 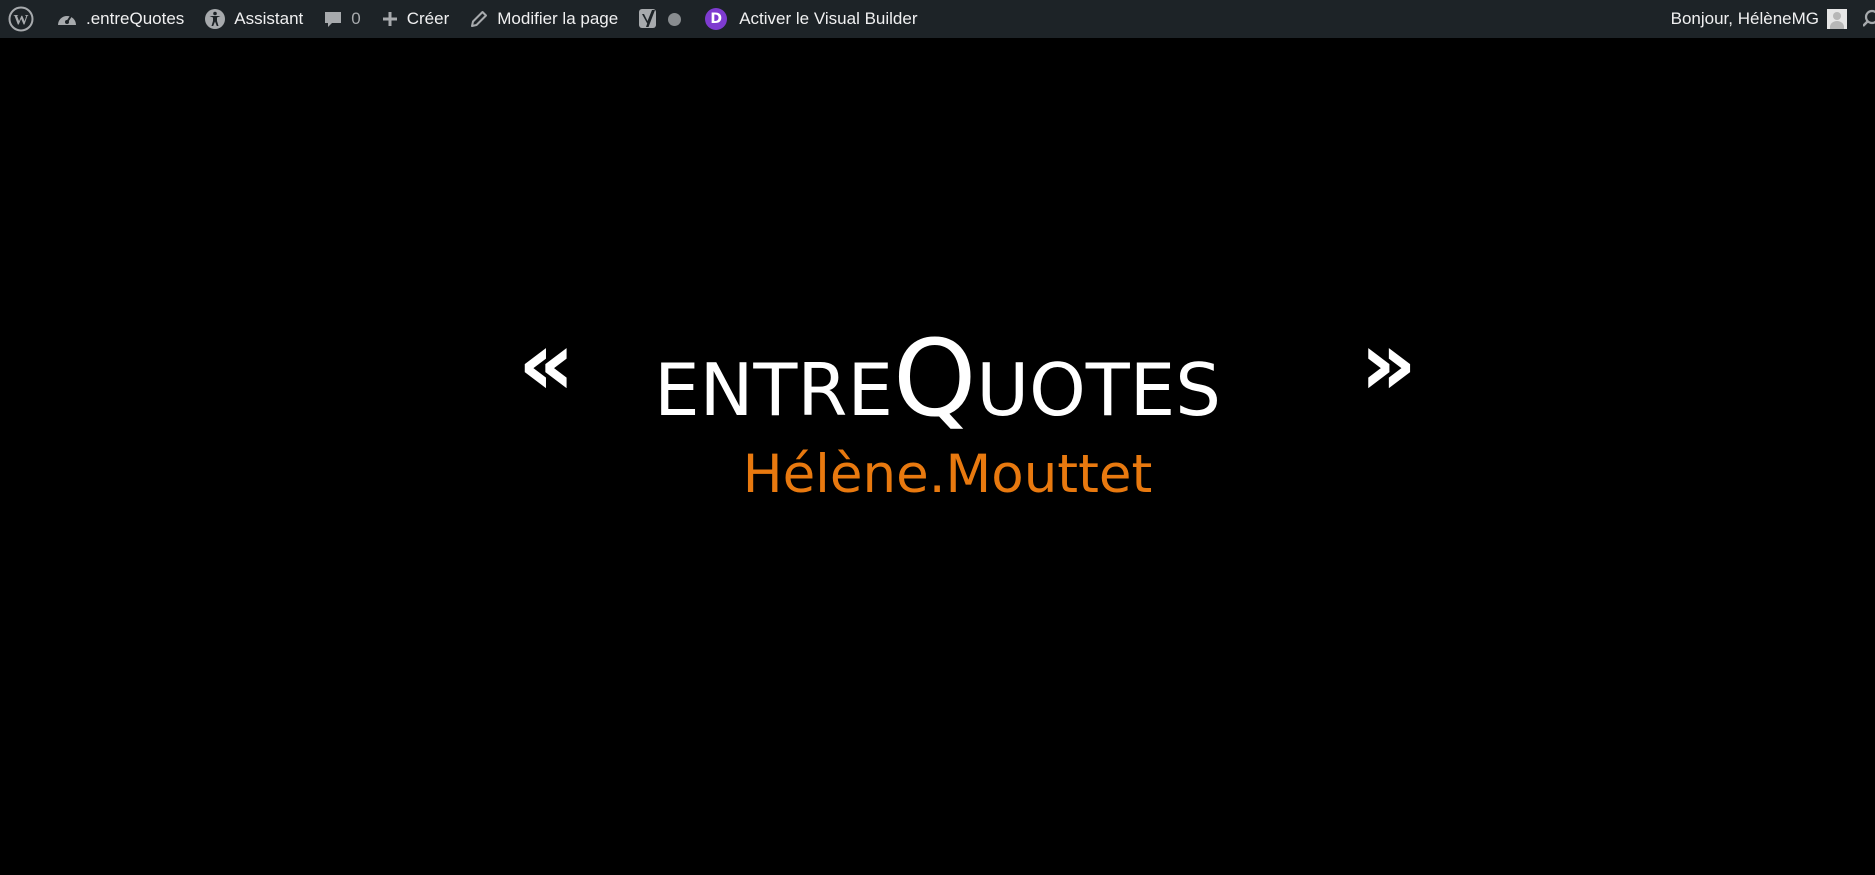 What do you see at coordinates (675, 19) in the screenshot?
I see `status-dot-icon` at bounding box center [675, 19].